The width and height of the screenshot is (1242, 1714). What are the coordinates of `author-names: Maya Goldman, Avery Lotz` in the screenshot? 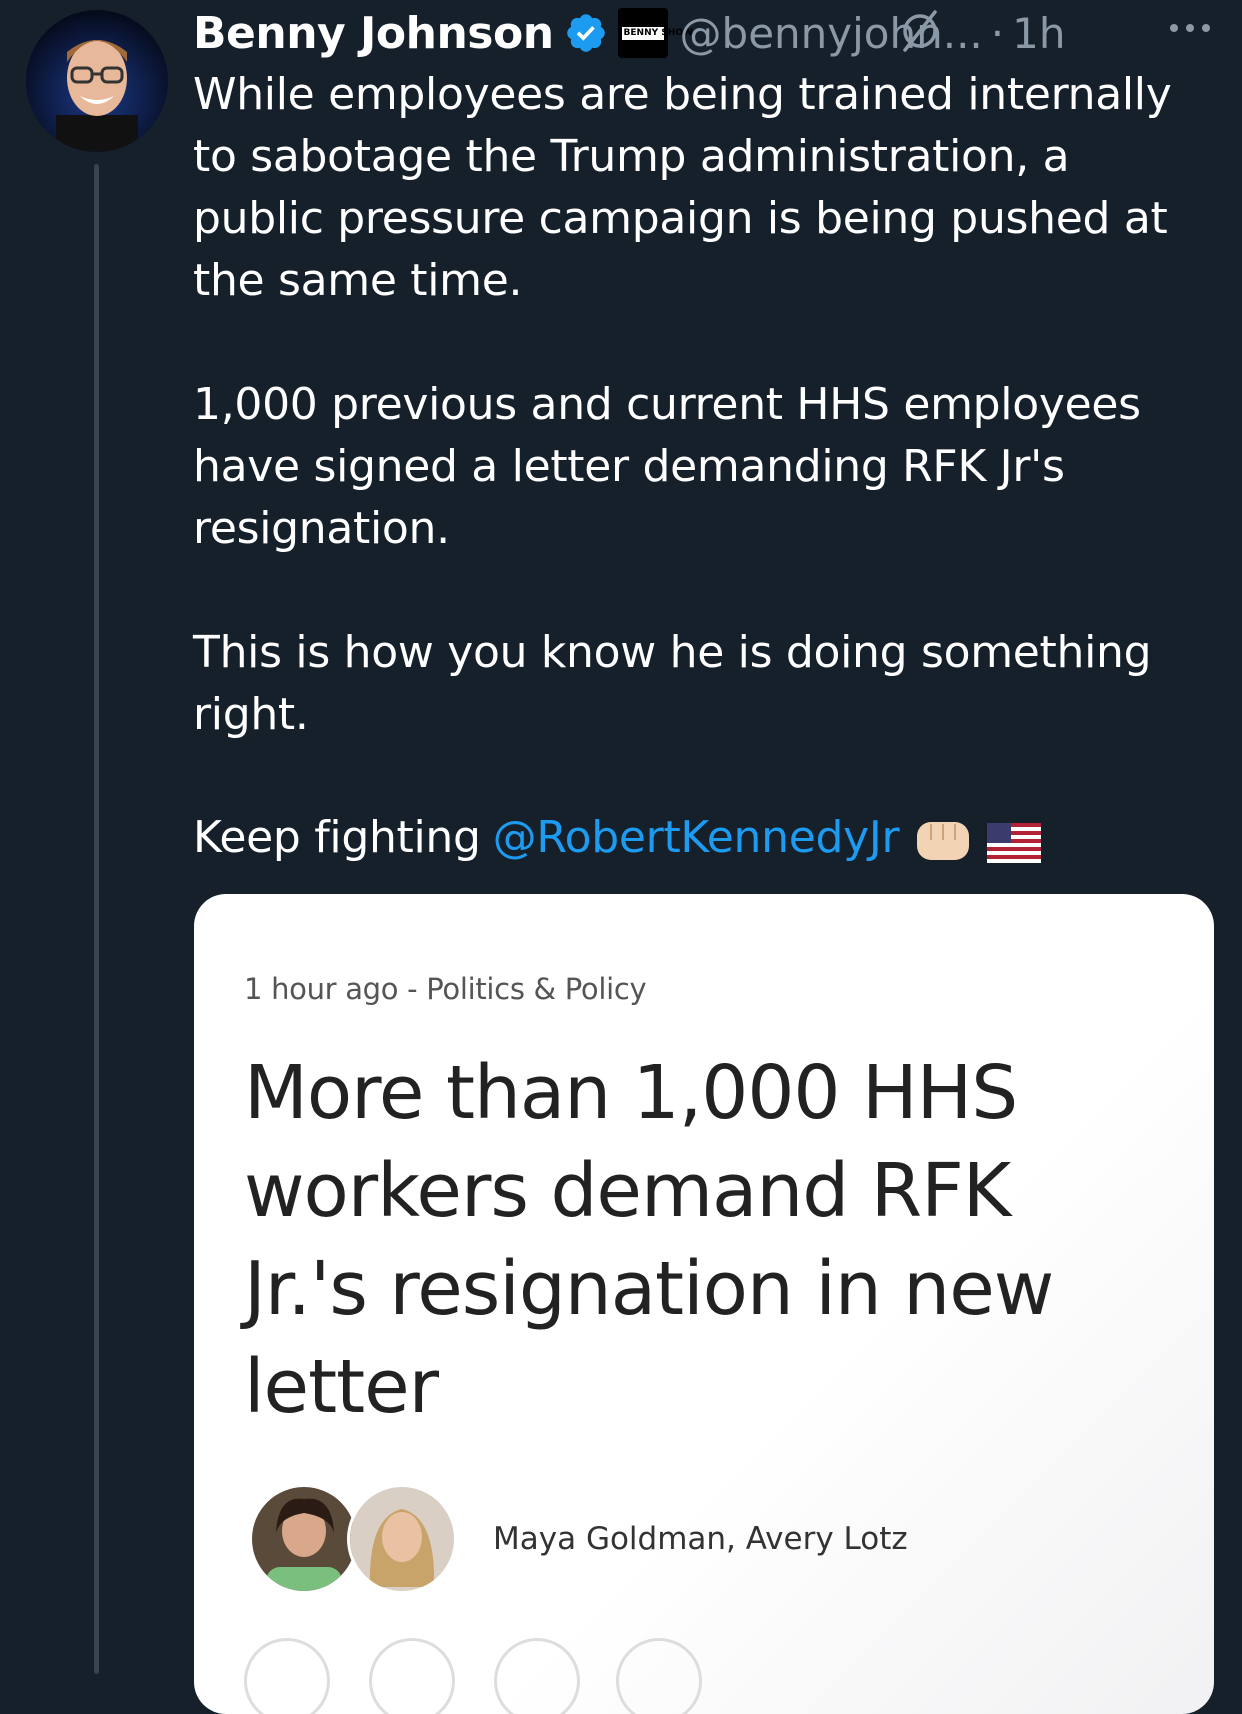 It's located at (700, 1539).